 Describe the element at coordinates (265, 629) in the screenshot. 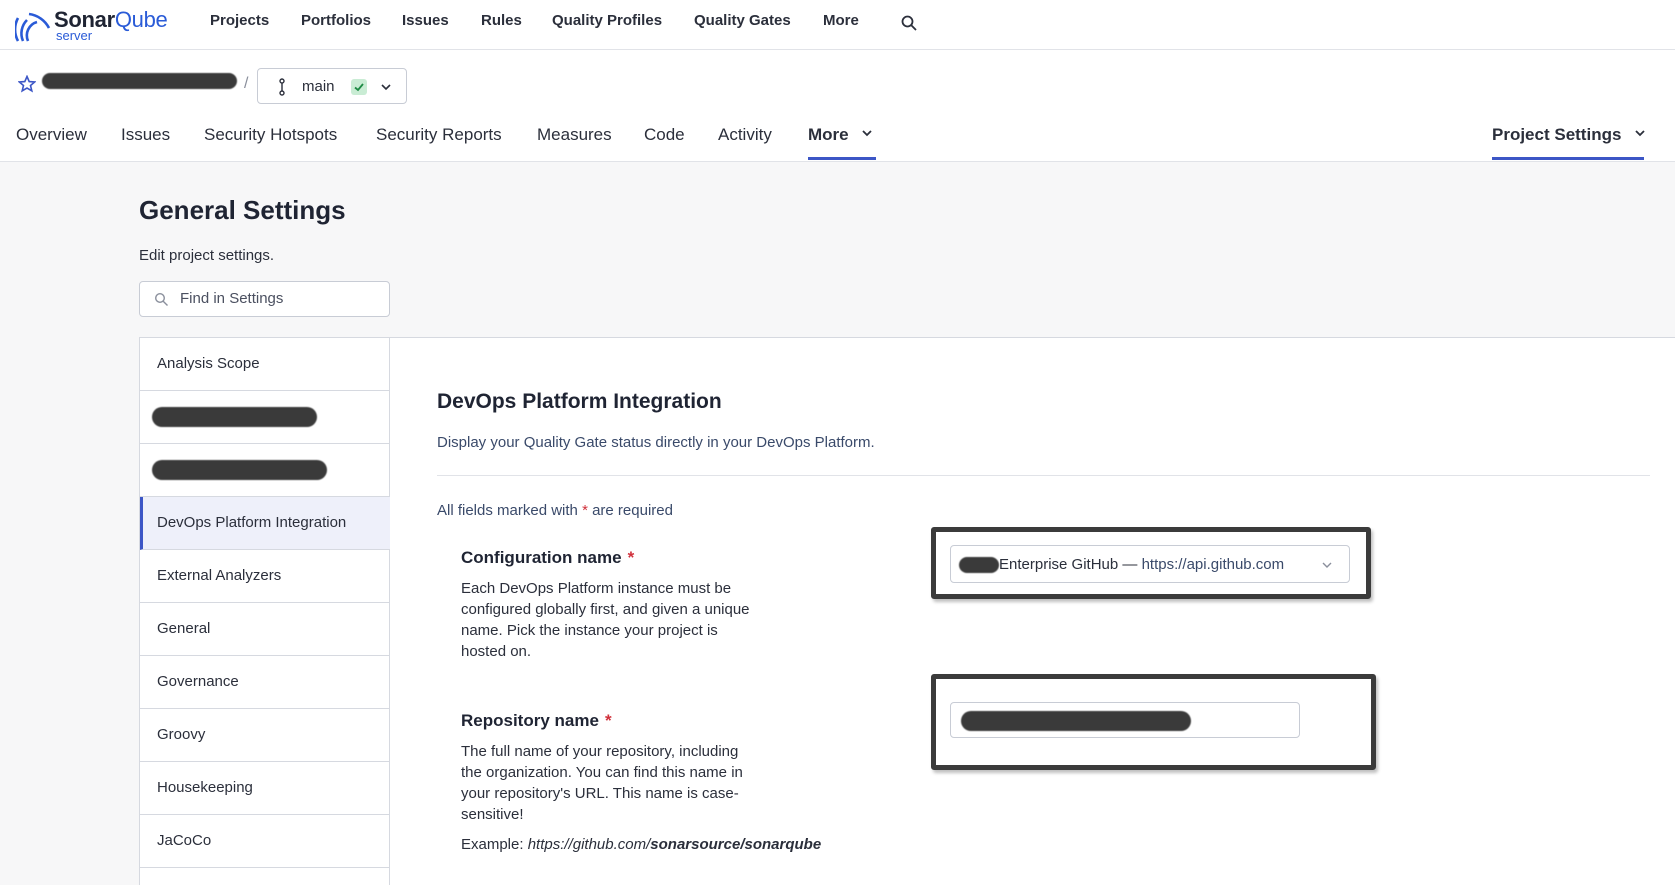

I see `category-general: General` at that location.